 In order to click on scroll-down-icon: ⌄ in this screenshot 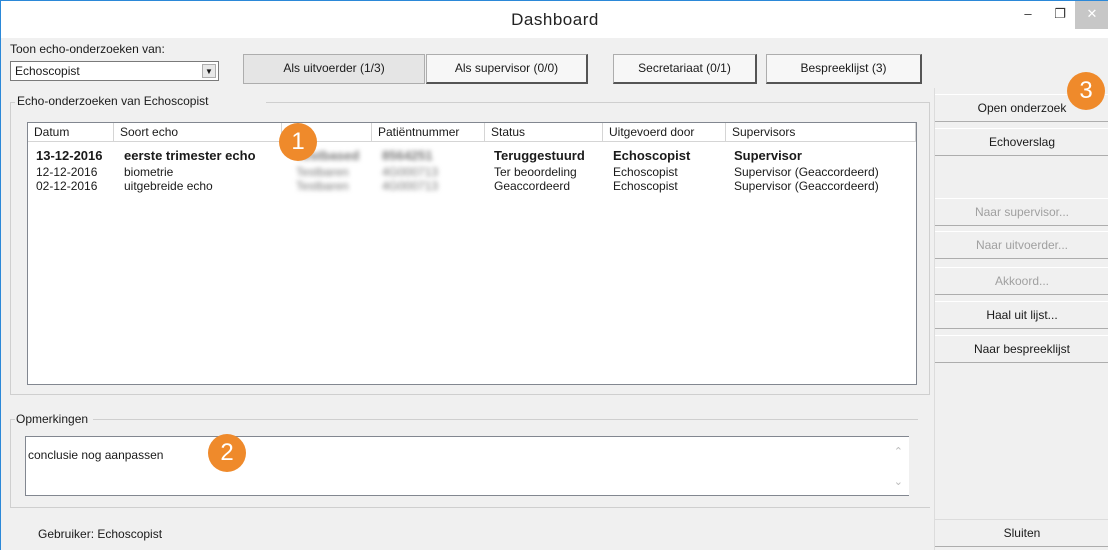, I will do `click(898, 481)`.